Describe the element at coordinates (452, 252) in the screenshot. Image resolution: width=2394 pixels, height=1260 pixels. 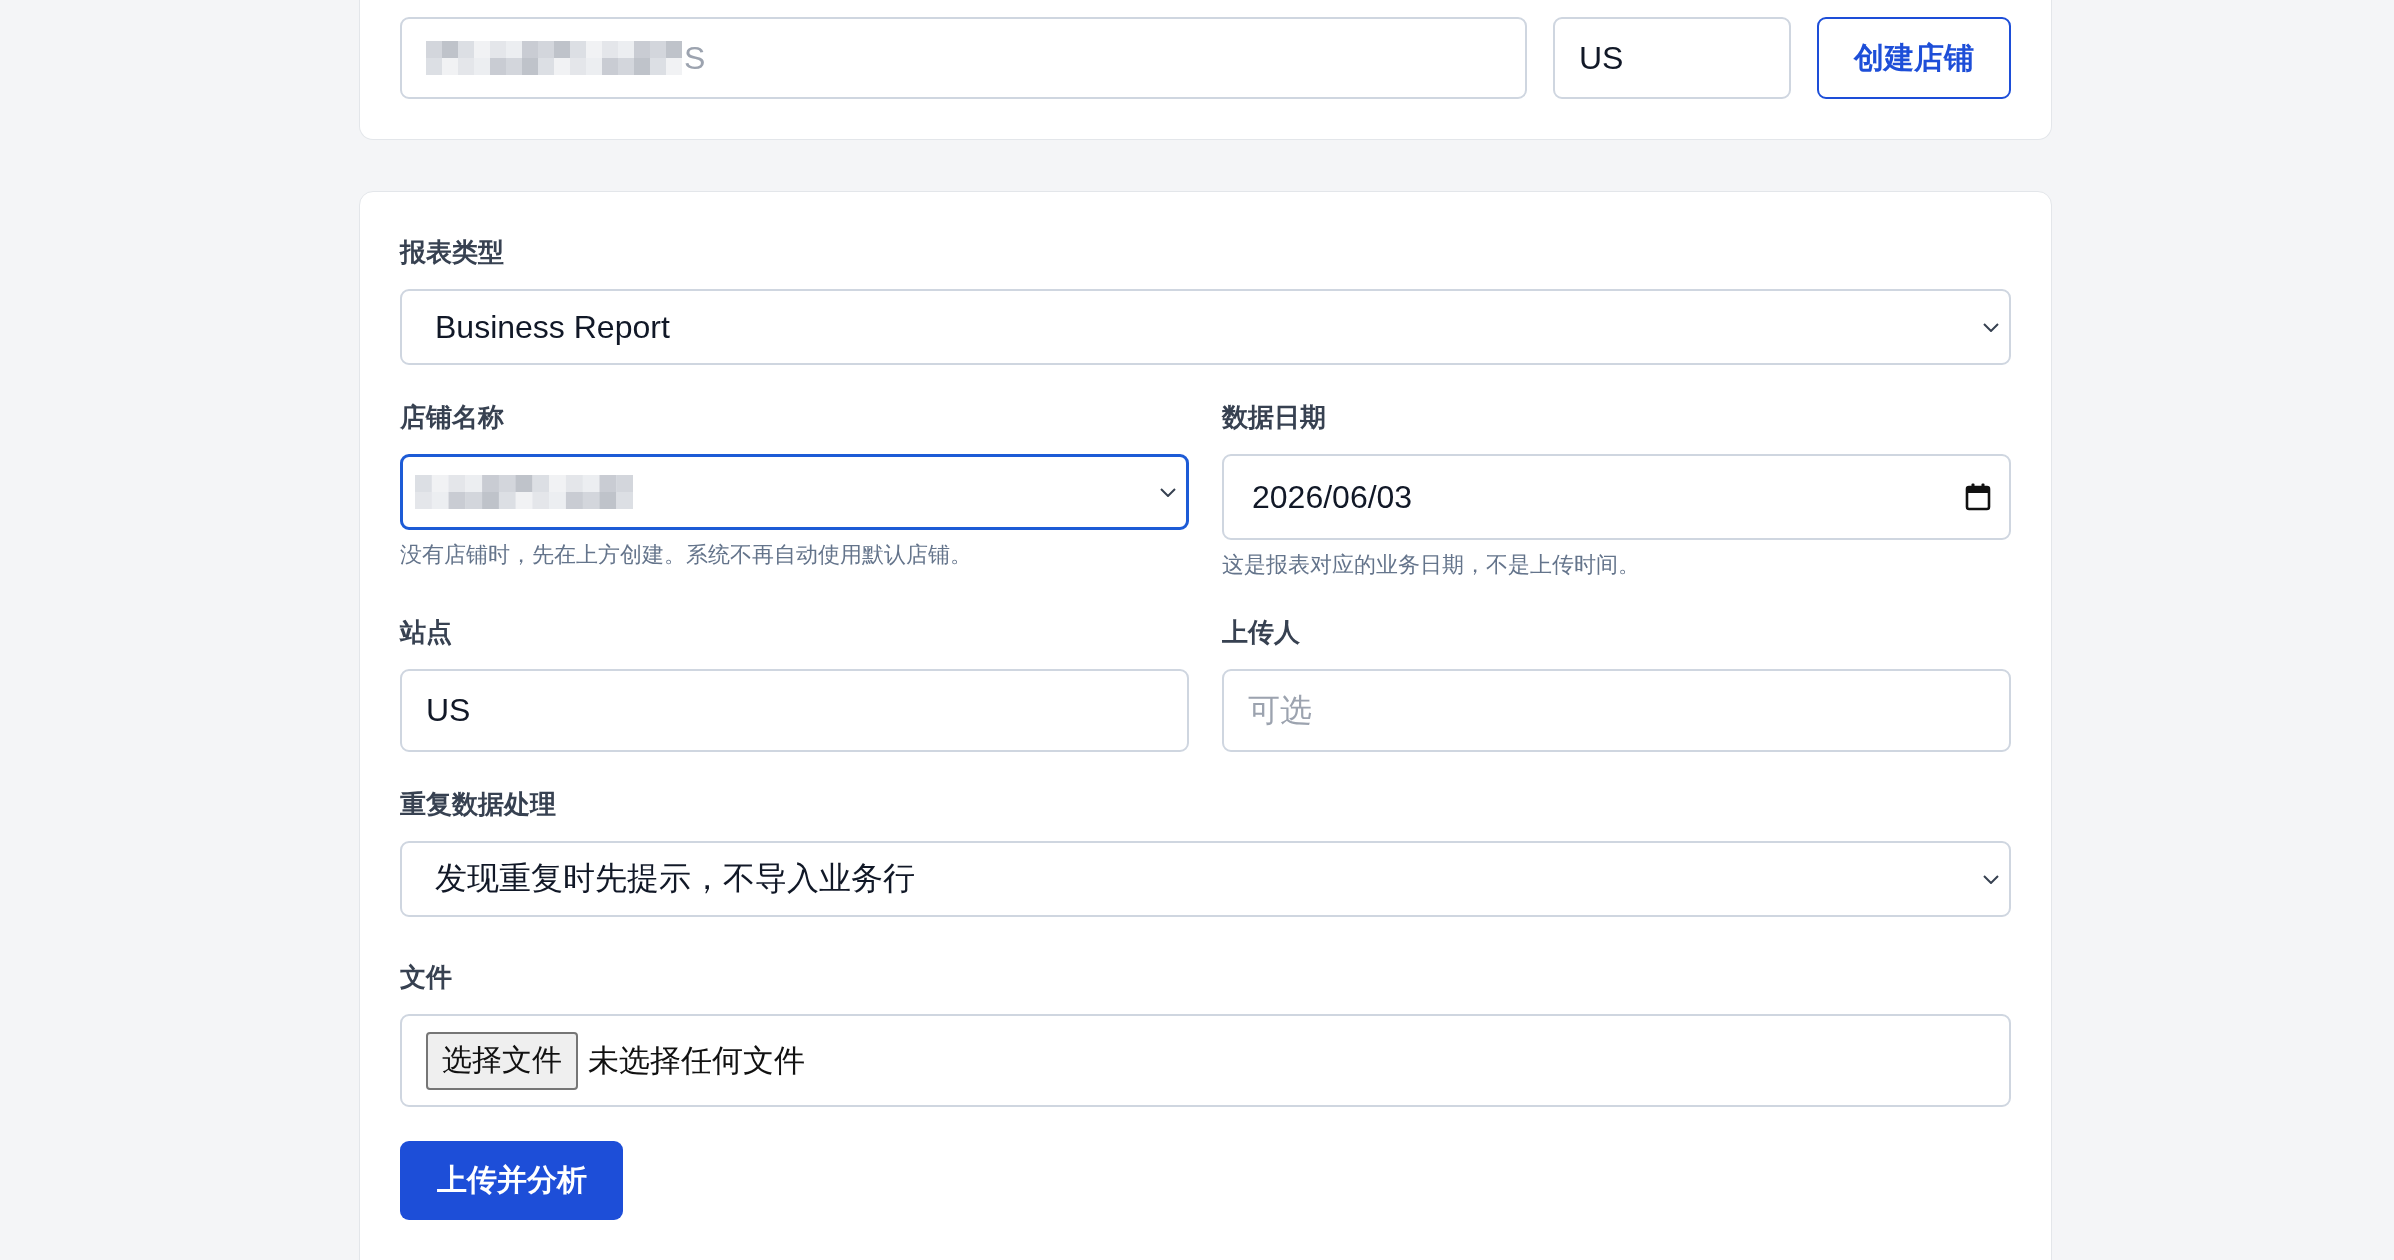
I see `field-label: 报表类型` at that location.